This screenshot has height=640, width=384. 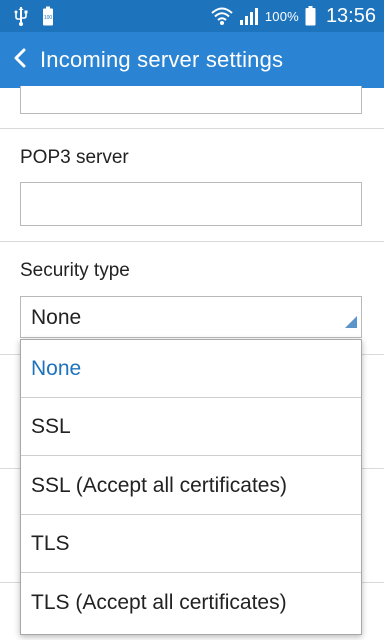 I want to click on dropdown-option-ssl-accept-all: SSL (Accept all certificates), so click(x=191, y=486).